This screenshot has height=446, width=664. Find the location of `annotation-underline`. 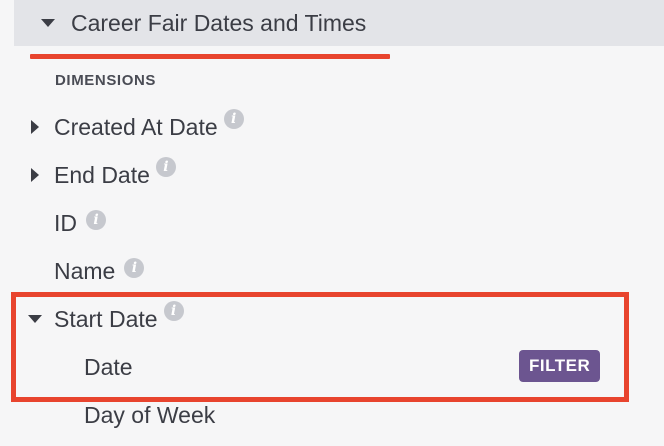

annotation-underline is located at coordinates (210, 56).